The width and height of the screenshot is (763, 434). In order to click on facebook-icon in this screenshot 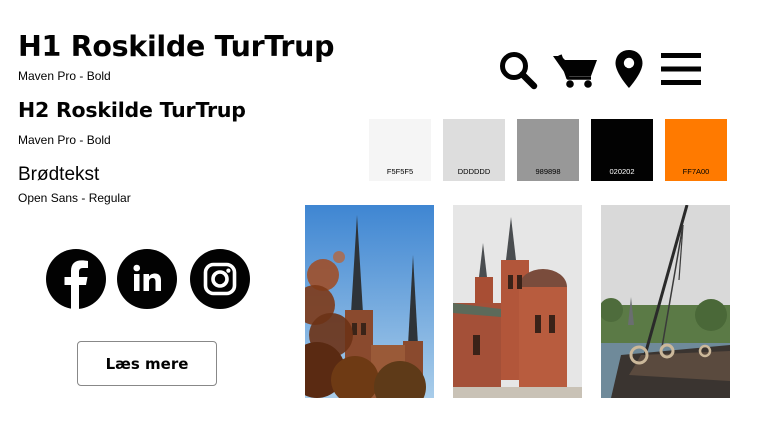, I will do `click(76, 279)`.